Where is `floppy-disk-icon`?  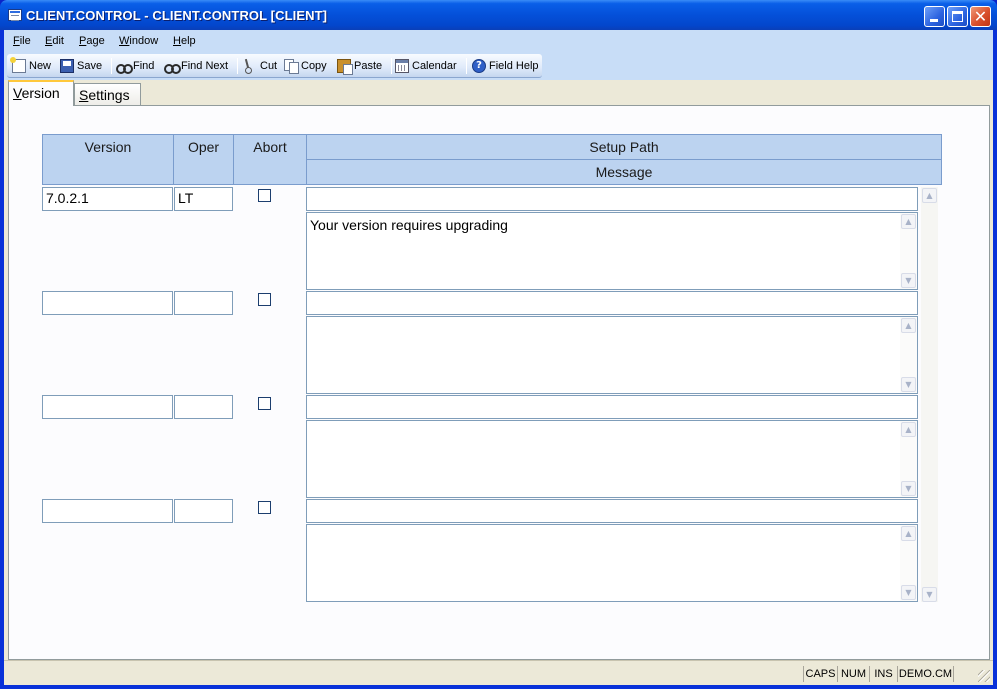
floppy-disk-icon is located at coordinates (67, 66).